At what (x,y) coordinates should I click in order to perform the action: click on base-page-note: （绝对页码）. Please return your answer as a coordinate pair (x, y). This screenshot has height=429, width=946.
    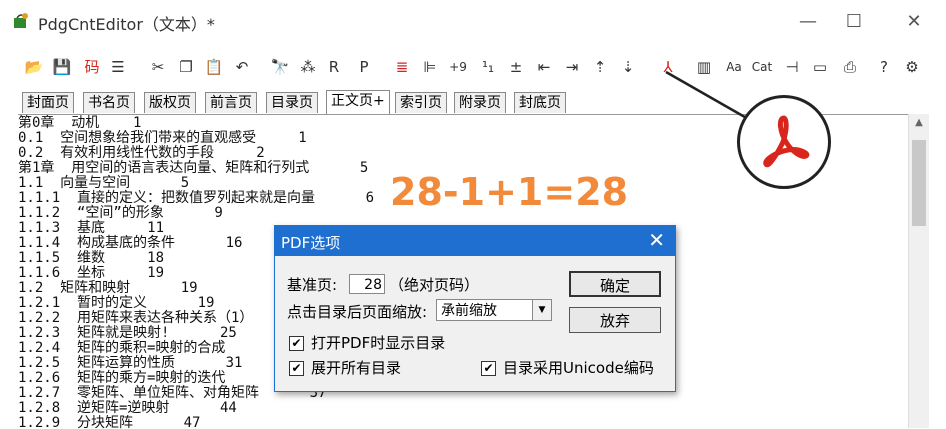
    Looking at the image, I should click on (434, 285).